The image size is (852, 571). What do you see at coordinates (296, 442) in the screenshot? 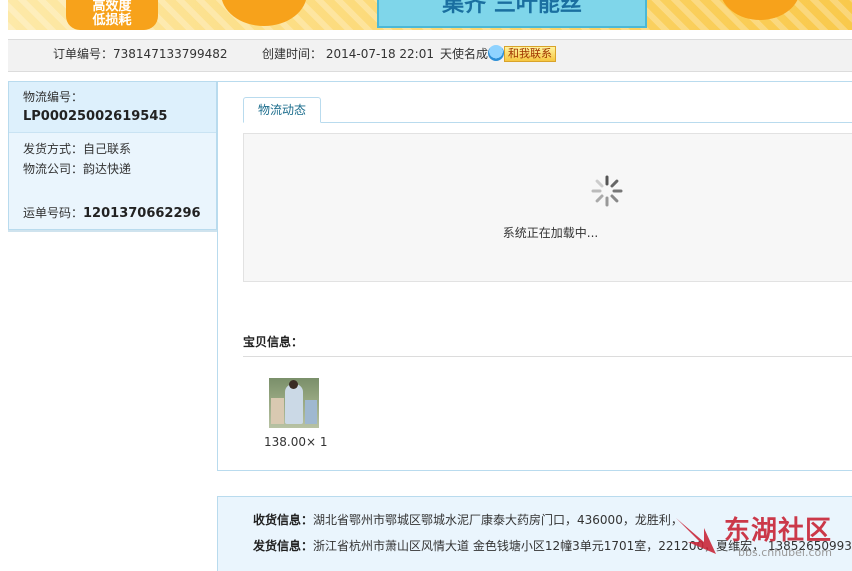
I see `goods-price-quantity: 138.00× 1` at bounding box center [296, 442].